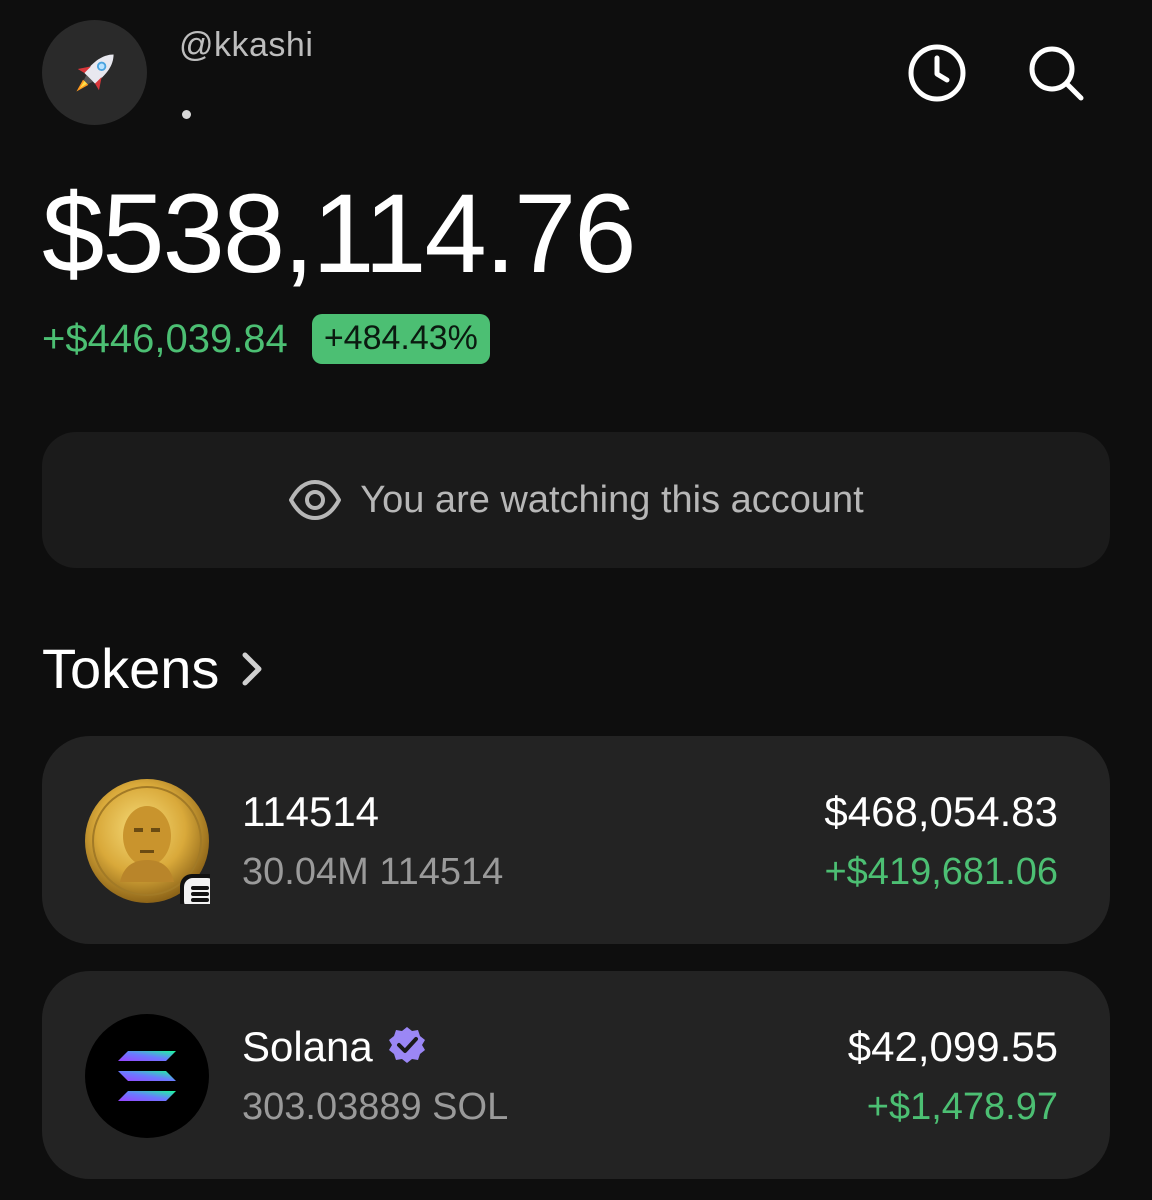 Image resolution: width=1152 pixels, height=1200 pixels. Describe the element at coordinates (339, 233) in the screenshot. I see `total-balance: $538,114.76` at that location.